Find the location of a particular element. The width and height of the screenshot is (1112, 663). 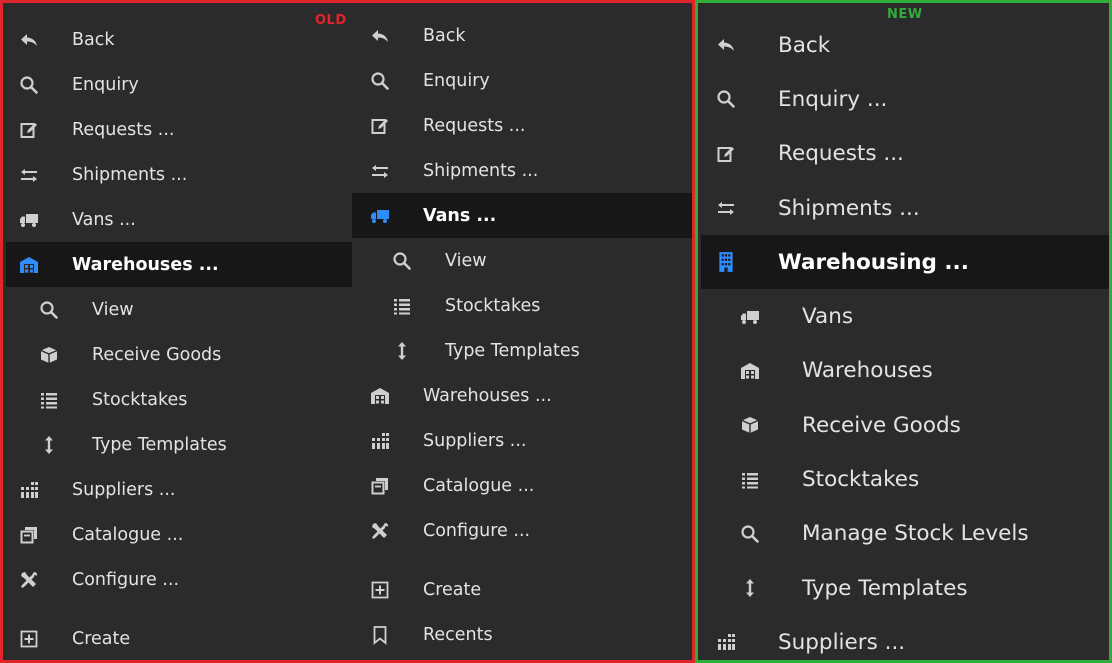

catalogue-icon is located at coordinates (29, 535).